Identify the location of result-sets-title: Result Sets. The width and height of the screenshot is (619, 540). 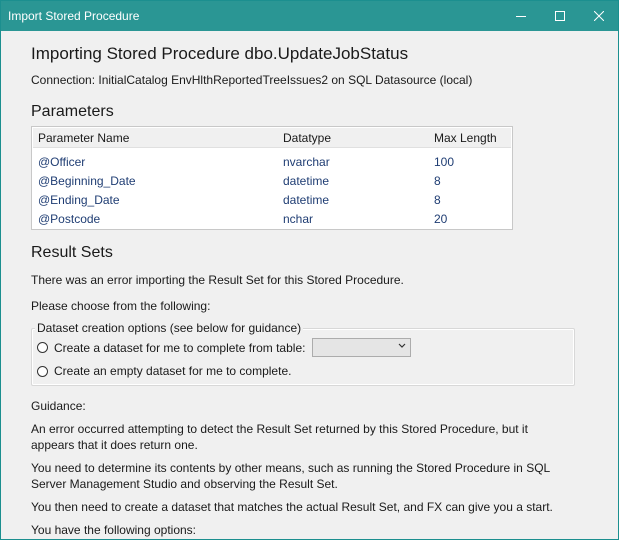
(72, 252).